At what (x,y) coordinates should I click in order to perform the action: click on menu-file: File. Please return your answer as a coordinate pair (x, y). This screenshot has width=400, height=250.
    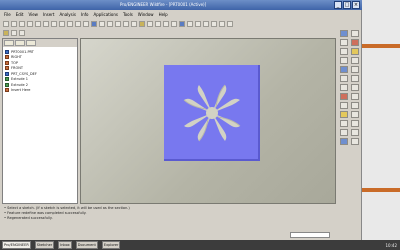
    Looking at the image, I should click on (7, 14).